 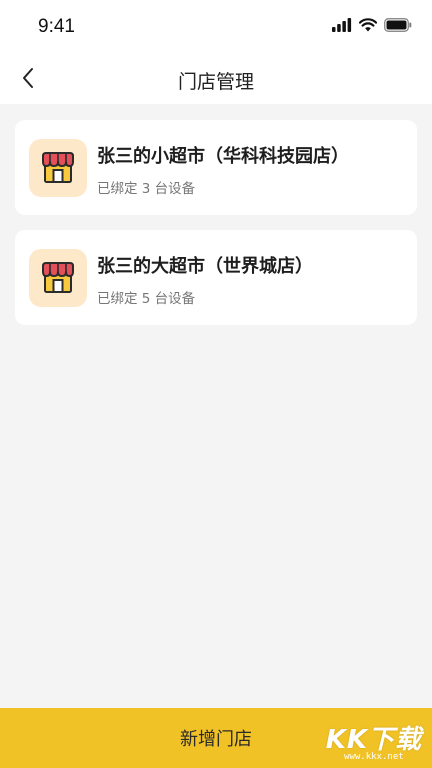 I want to click on status-icons, so click(x=372, y=26).